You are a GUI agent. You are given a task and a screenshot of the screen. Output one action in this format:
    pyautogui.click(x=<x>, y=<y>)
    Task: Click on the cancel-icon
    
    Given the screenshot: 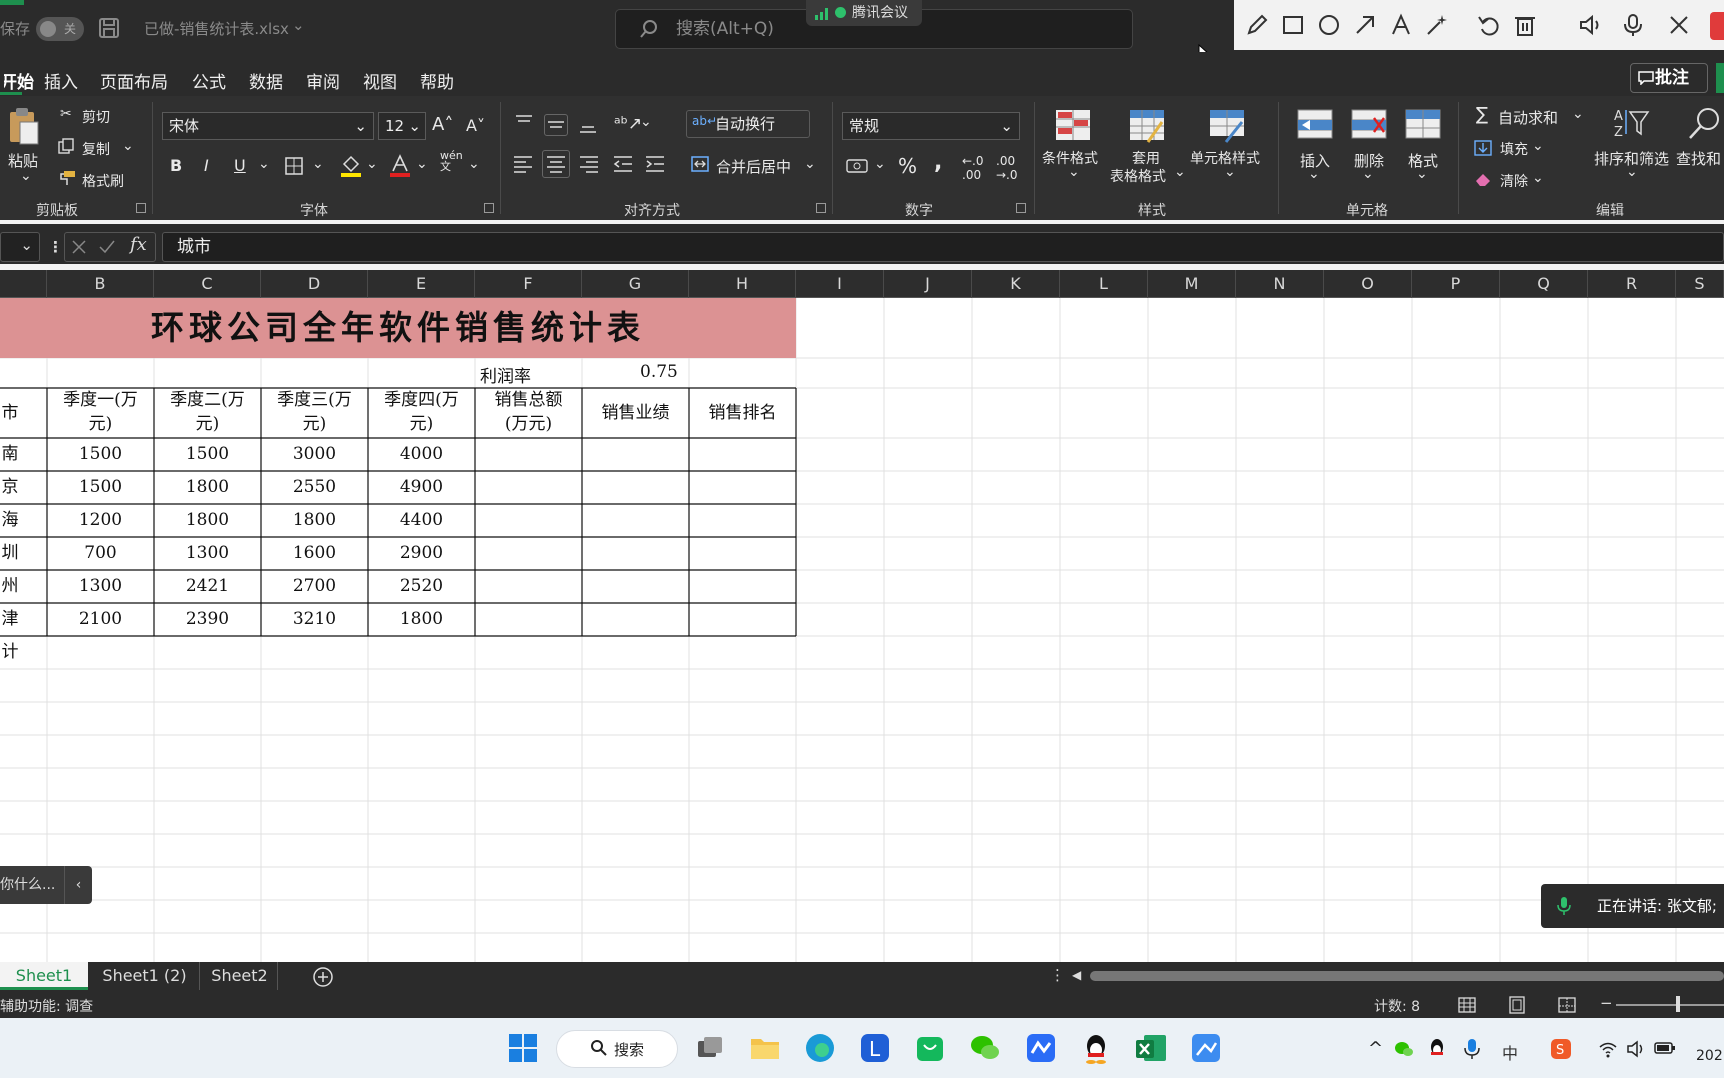 What is the action you would take?
    pyautogui.click(x=79, y=247)
    